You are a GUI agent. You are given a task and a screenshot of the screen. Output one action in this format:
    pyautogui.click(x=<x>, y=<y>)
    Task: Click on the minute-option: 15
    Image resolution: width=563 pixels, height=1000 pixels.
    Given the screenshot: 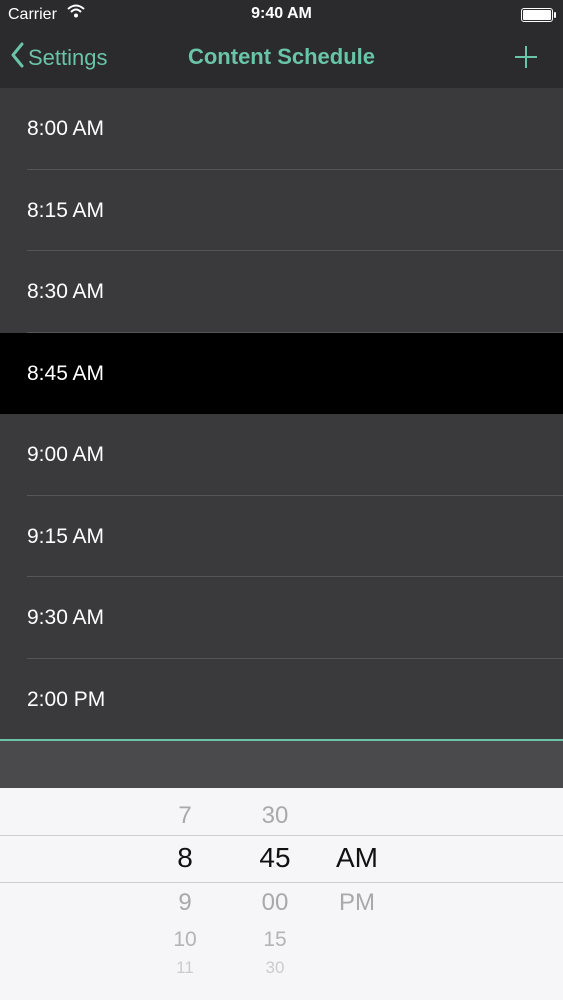 What is the action you would take?
    pyautogui.click(x=275, y=940)
    